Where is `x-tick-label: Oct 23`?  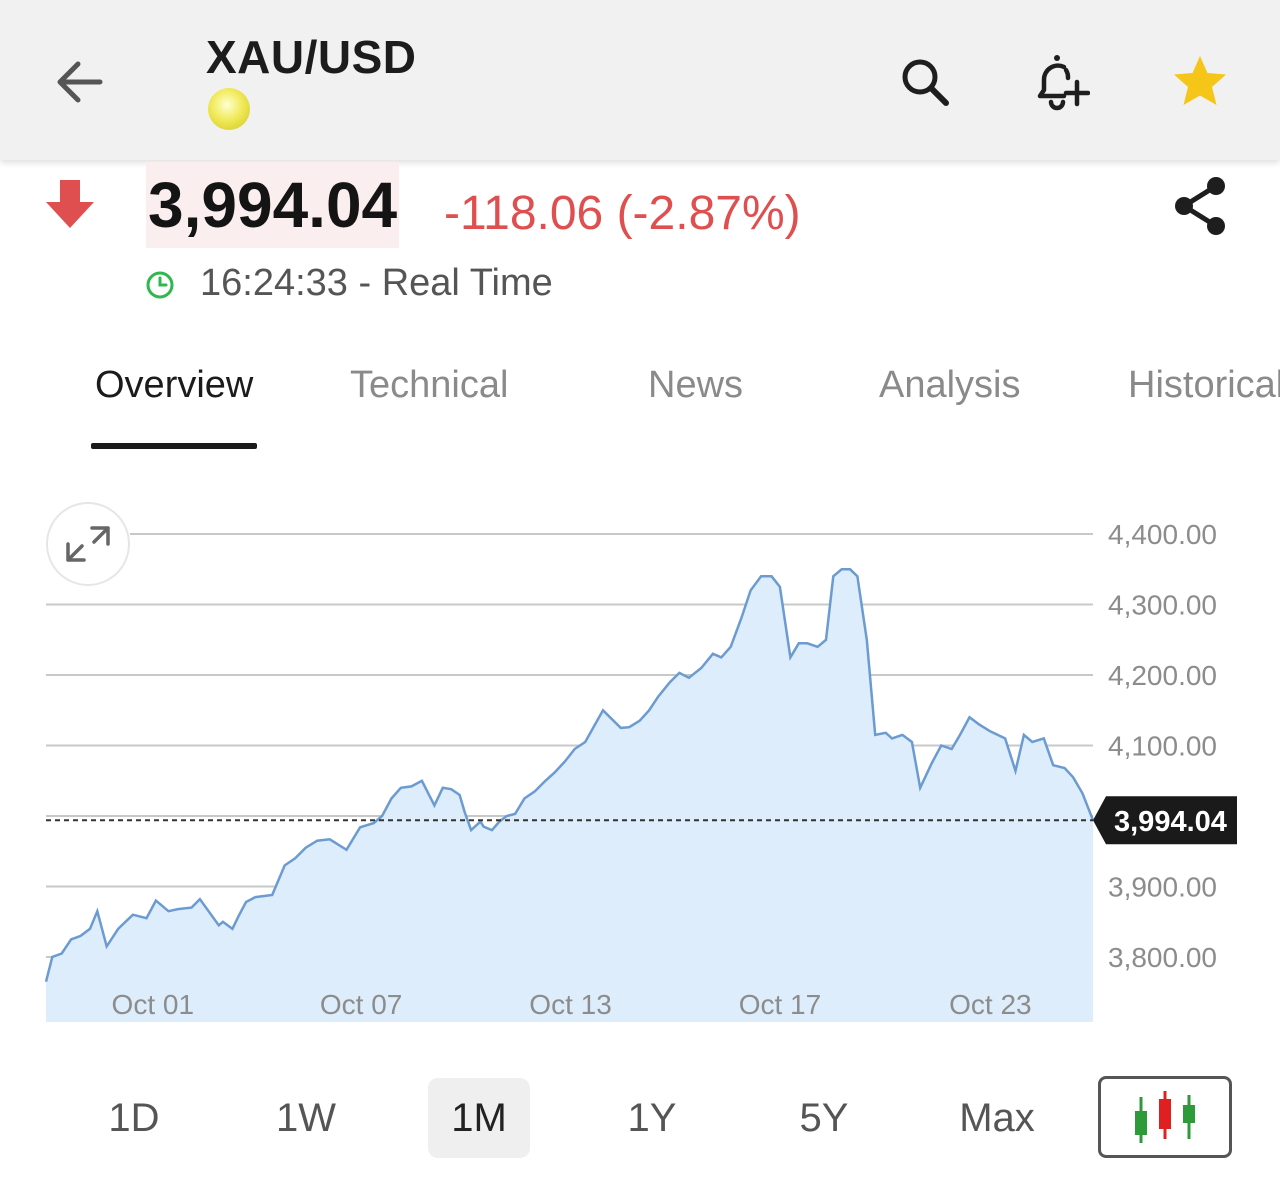
x-tick-label: Oct 23 is located at coordinates (990, 1004).